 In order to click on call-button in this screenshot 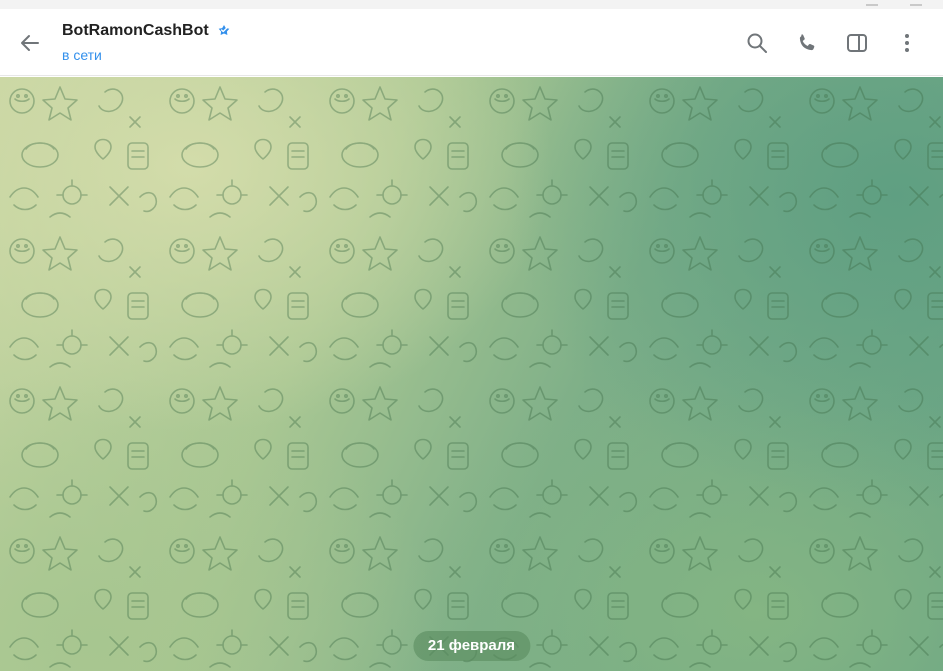, I will do `click(807, 43)`.